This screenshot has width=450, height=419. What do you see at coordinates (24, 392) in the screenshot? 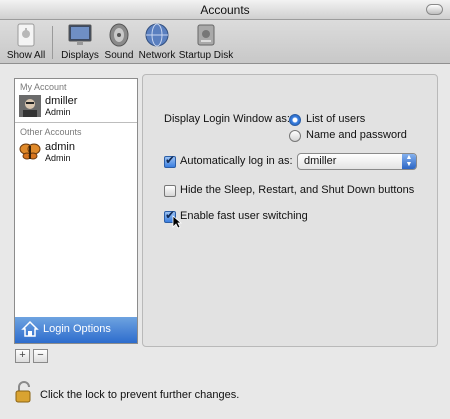
I see `lock-icon` at bounding box center [24, 392].